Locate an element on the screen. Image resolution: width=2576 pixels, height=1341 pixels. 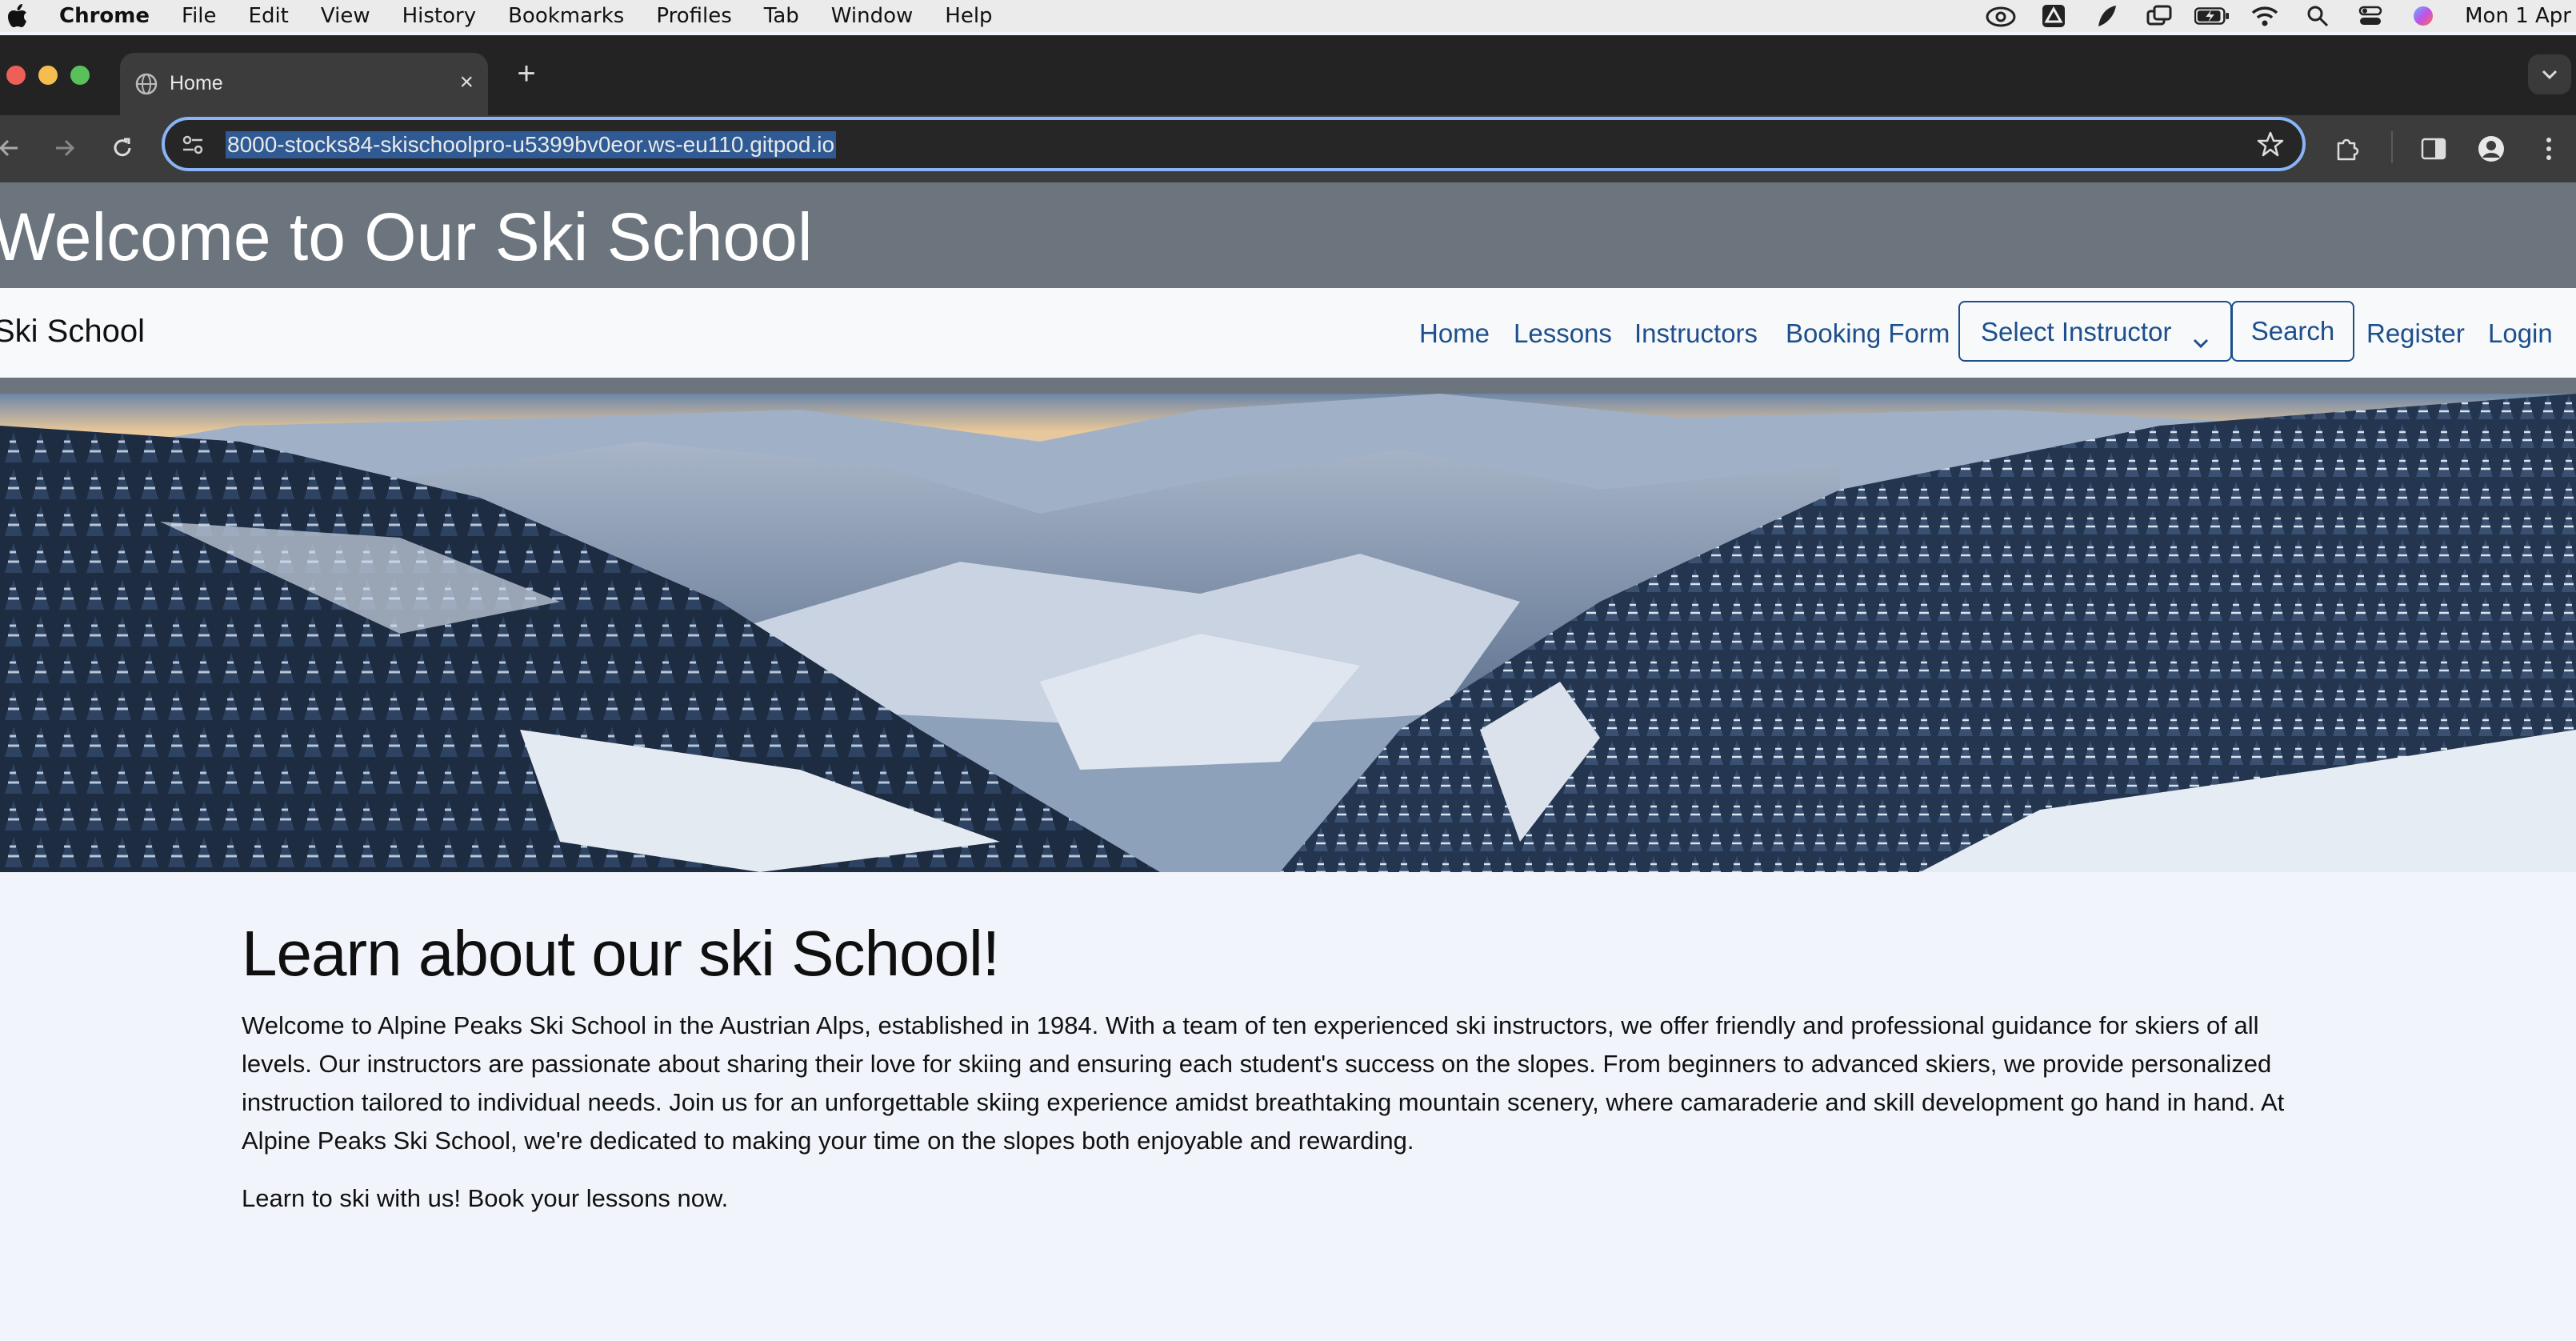
drive-icon is located at coordinates (2053, 16).